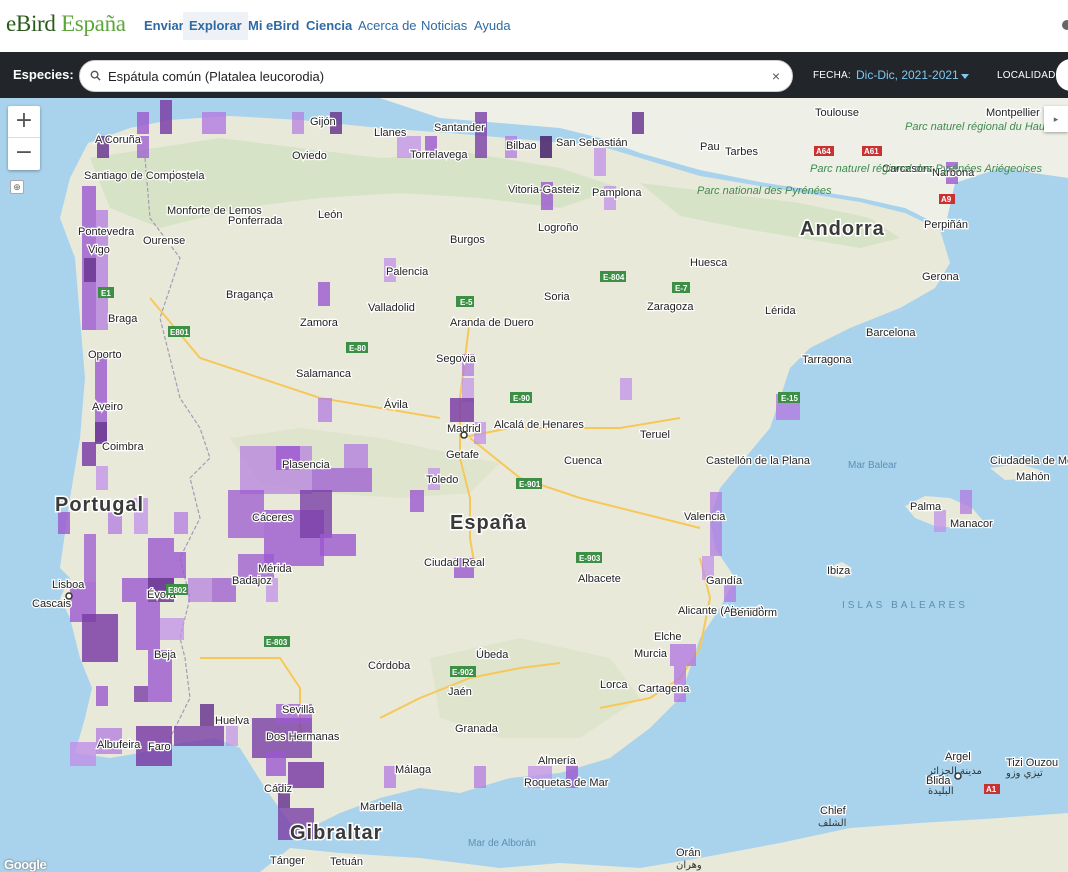 The image size is (1068, 872). Describe the element at coordinates (905, 605) in the screenshot. I see `sea-label: ISLAS BALEARES` at that location.